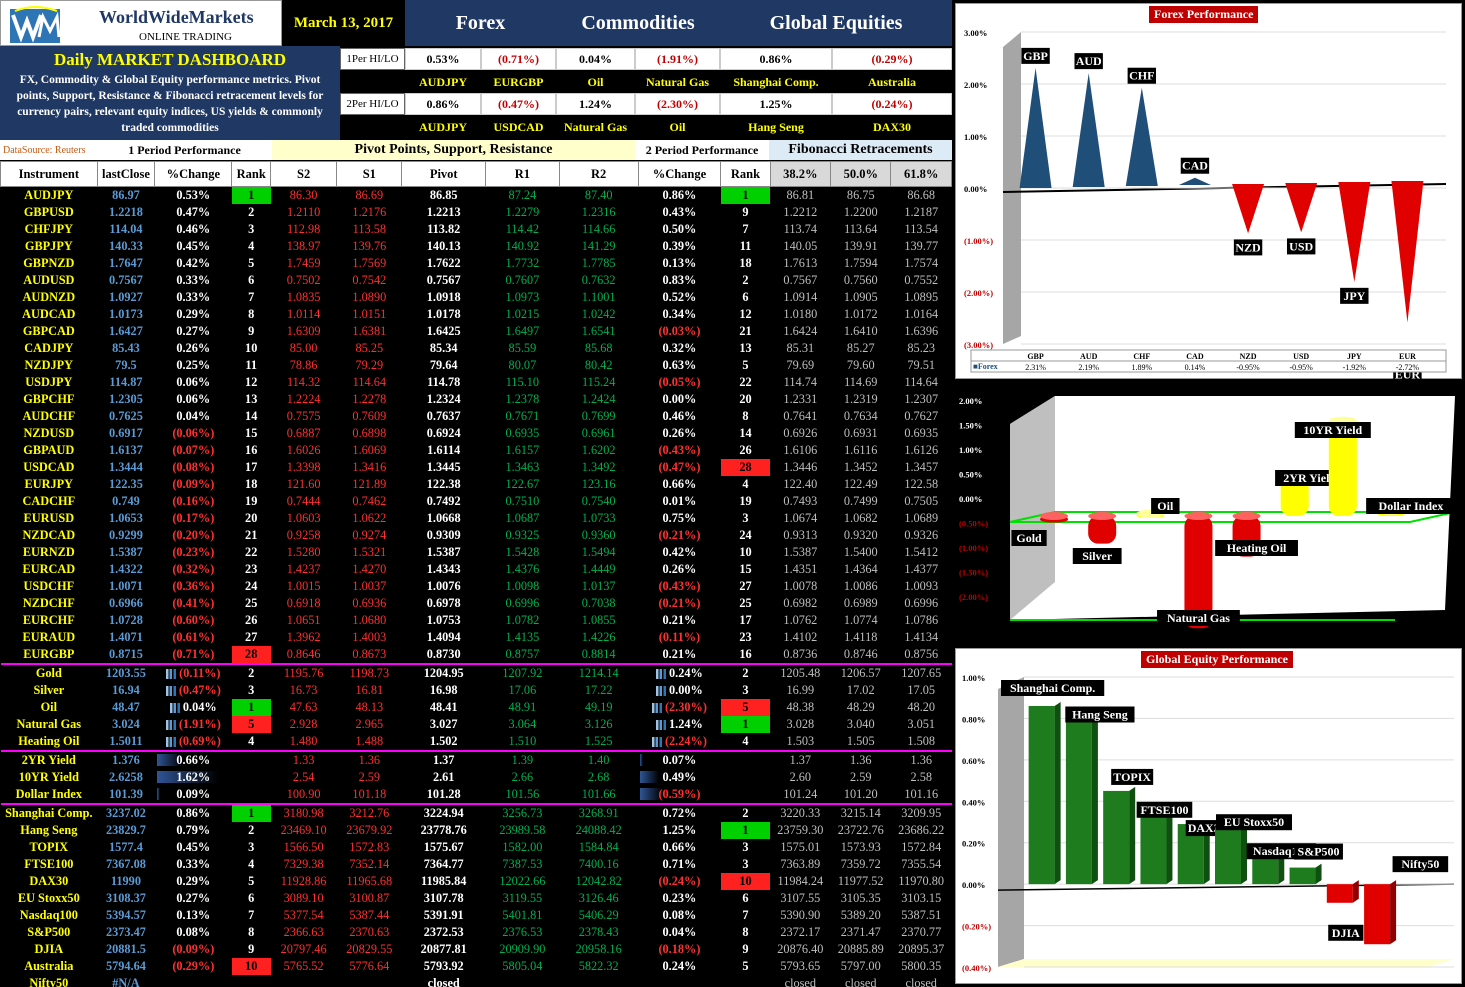 The image size is (1465, 987). What do you see at coordinates (800, 864) in the screenshot?
I see `cell-fib382: 7363.89` at bounding box center [800, 864].